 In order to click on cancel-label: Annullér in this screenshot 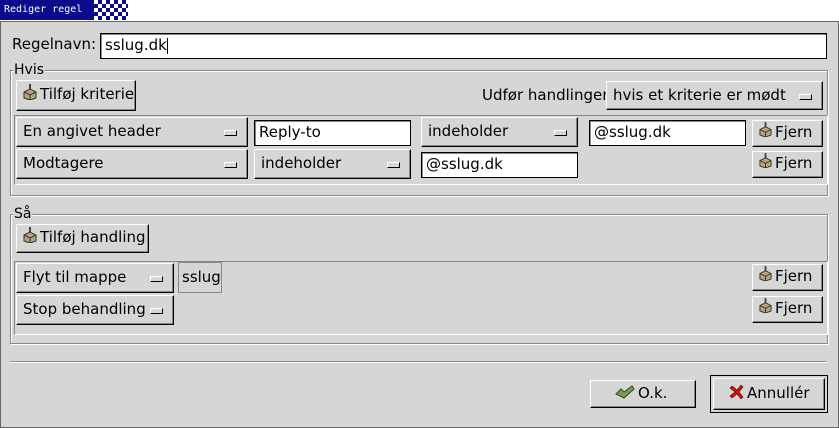, I will do `click(778, 393)`.